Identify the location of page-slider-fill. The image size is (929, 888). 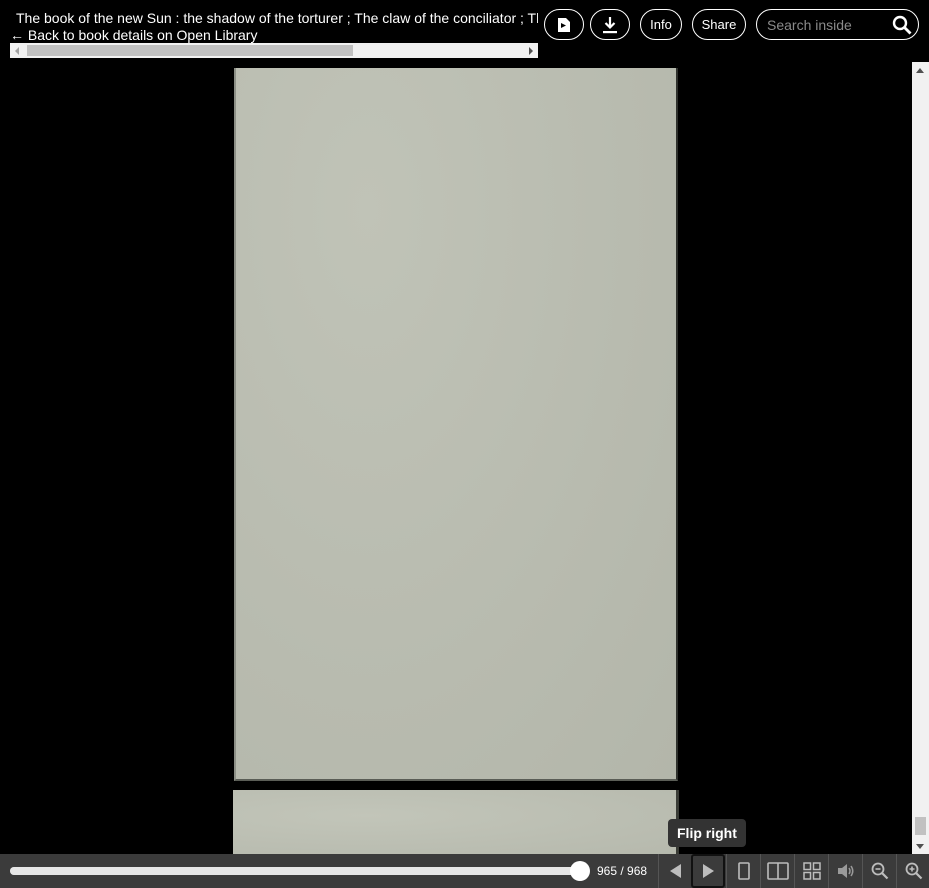
(295, 871).